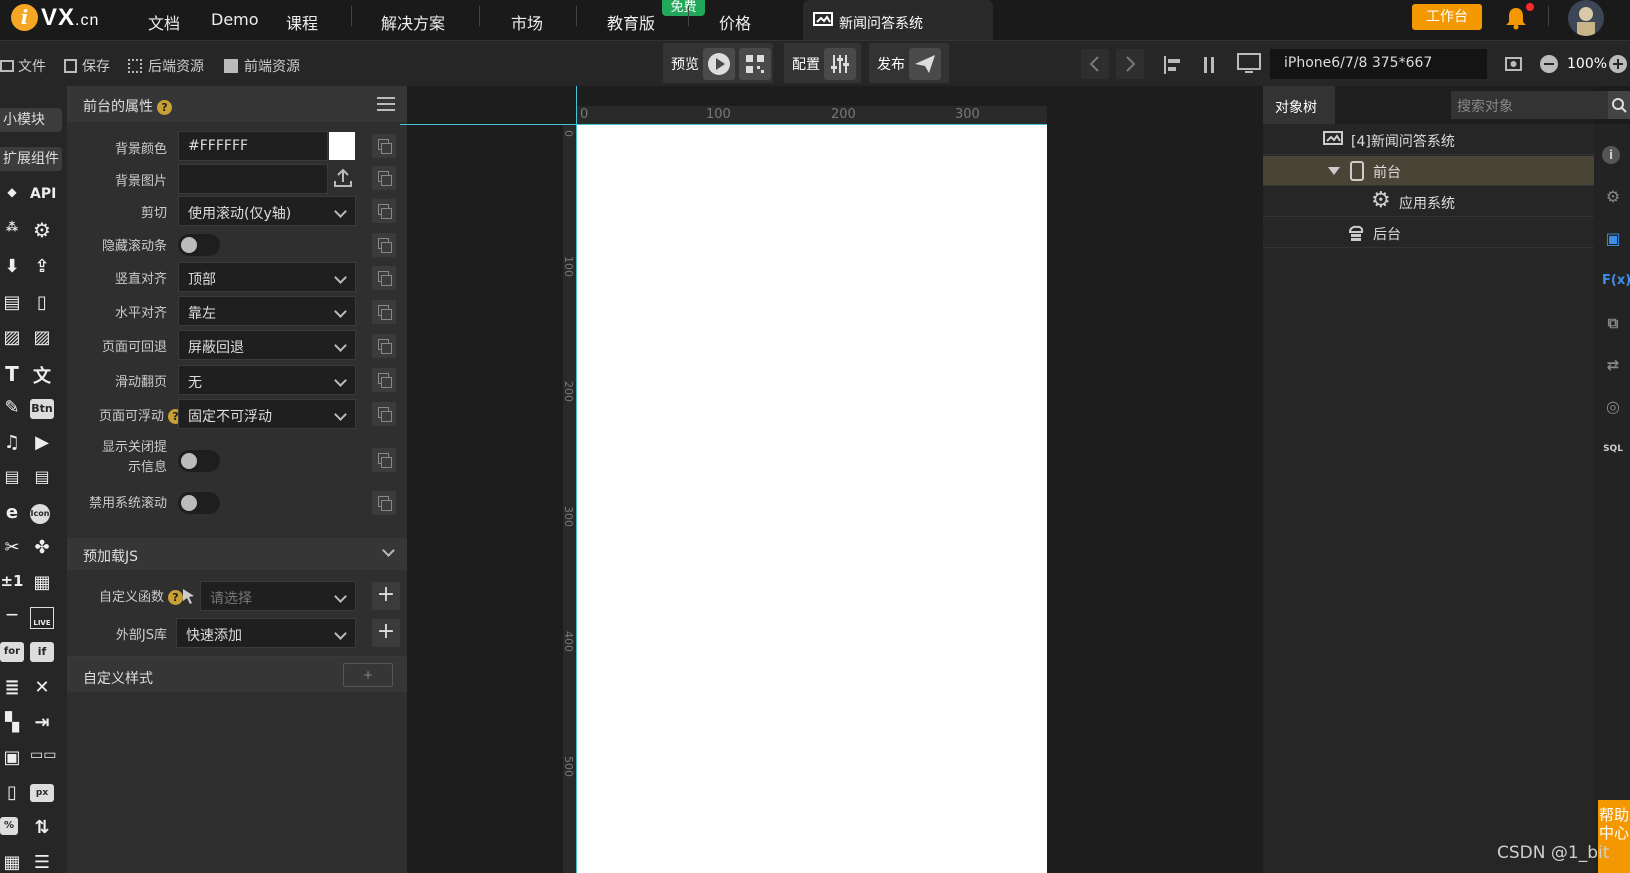  Describe the element at coordinates (235, 19) in the screenshot. I see `nav-demo: Demo` at that location.